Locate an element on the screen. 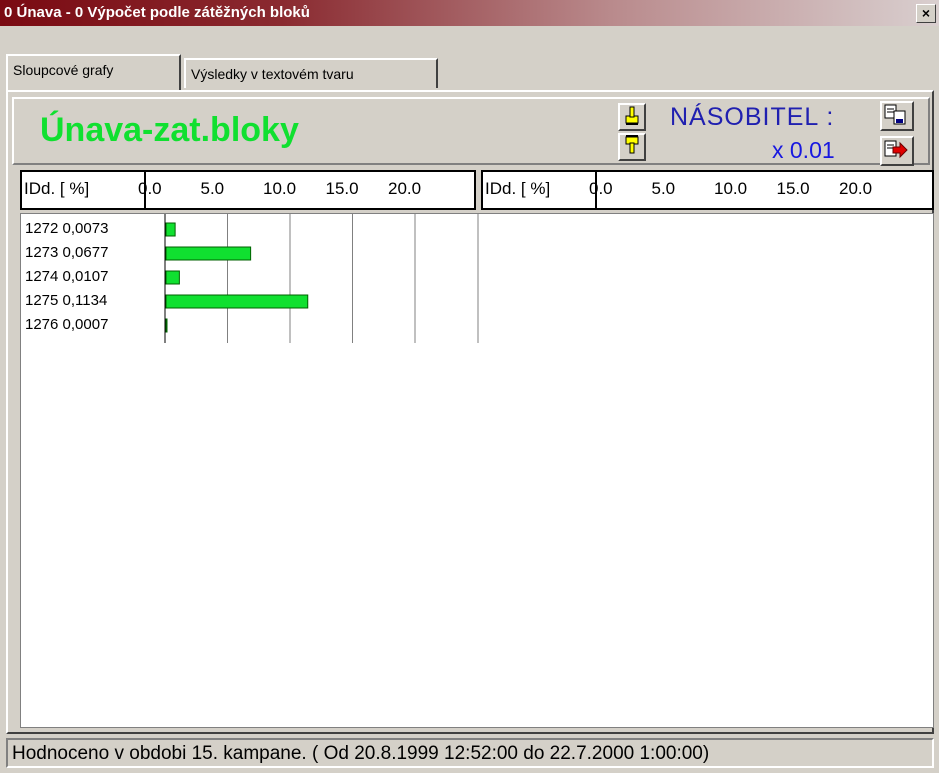 The image size is (939, 773). scroll-up-button is located at coordinates (632, 117).